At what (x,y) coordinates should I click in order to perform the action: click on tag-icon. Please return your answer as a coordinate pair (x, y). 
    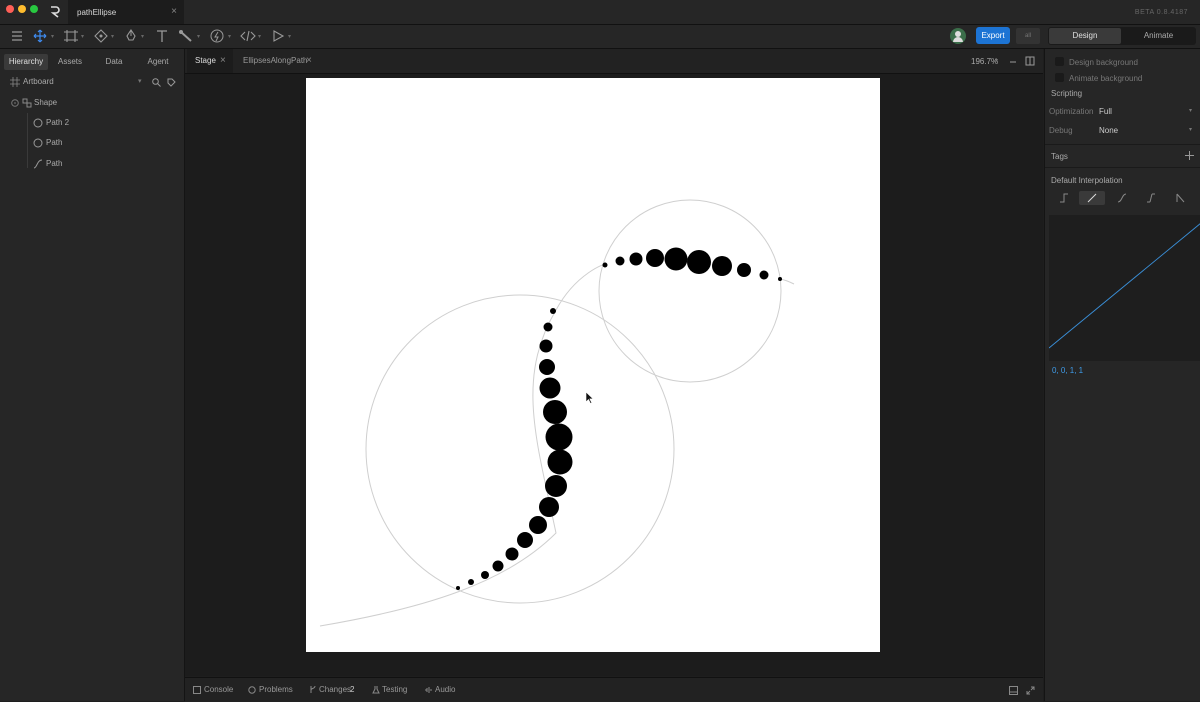
    Looking at the image, I should click on (171, 82).